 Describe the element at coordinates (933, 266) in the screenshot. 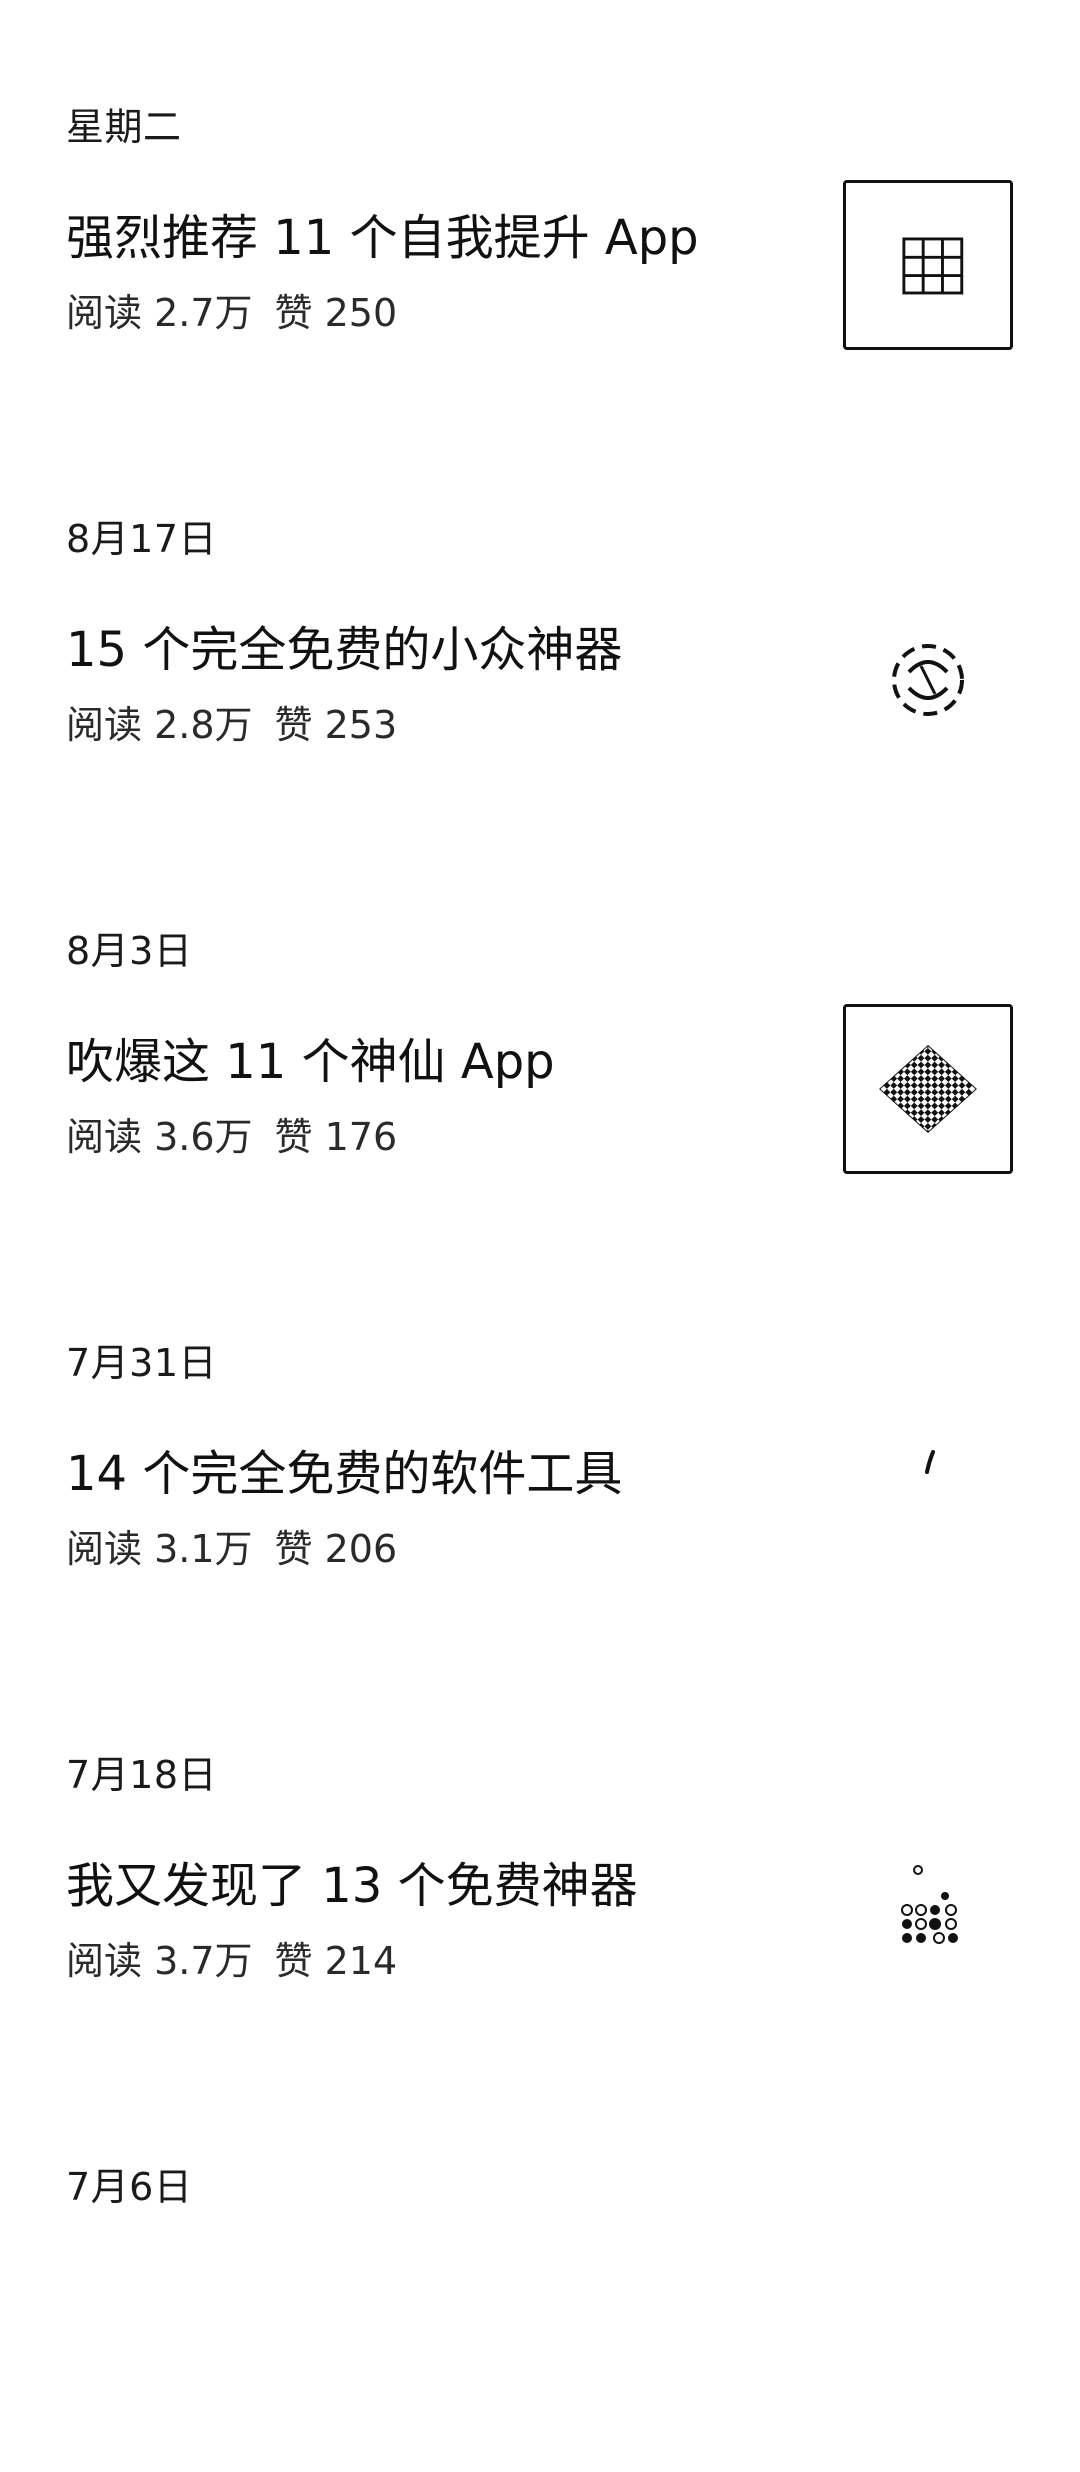

I see `grid-icon` at that location.